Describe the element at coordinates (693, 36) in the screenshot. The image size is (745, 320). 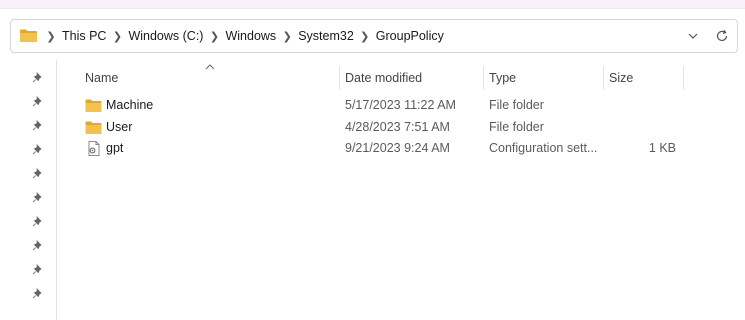
I see `chevron-down-icon` at that location.